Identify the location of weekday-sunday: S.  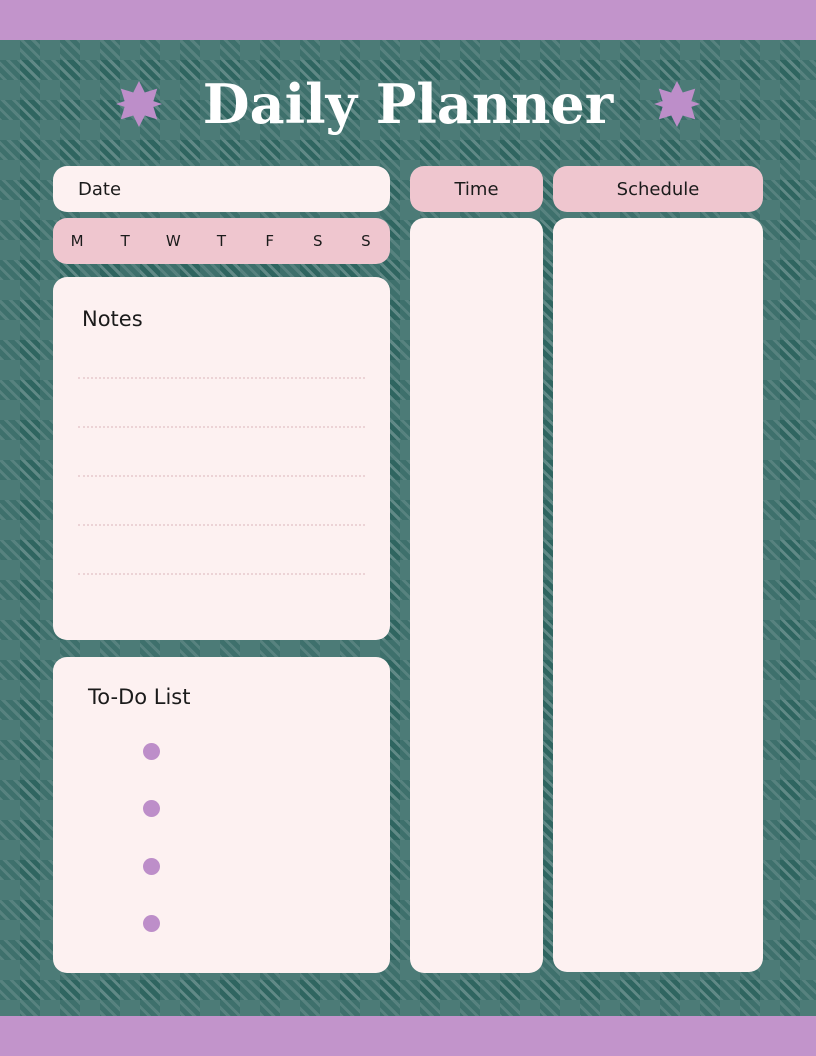
(366, 241).